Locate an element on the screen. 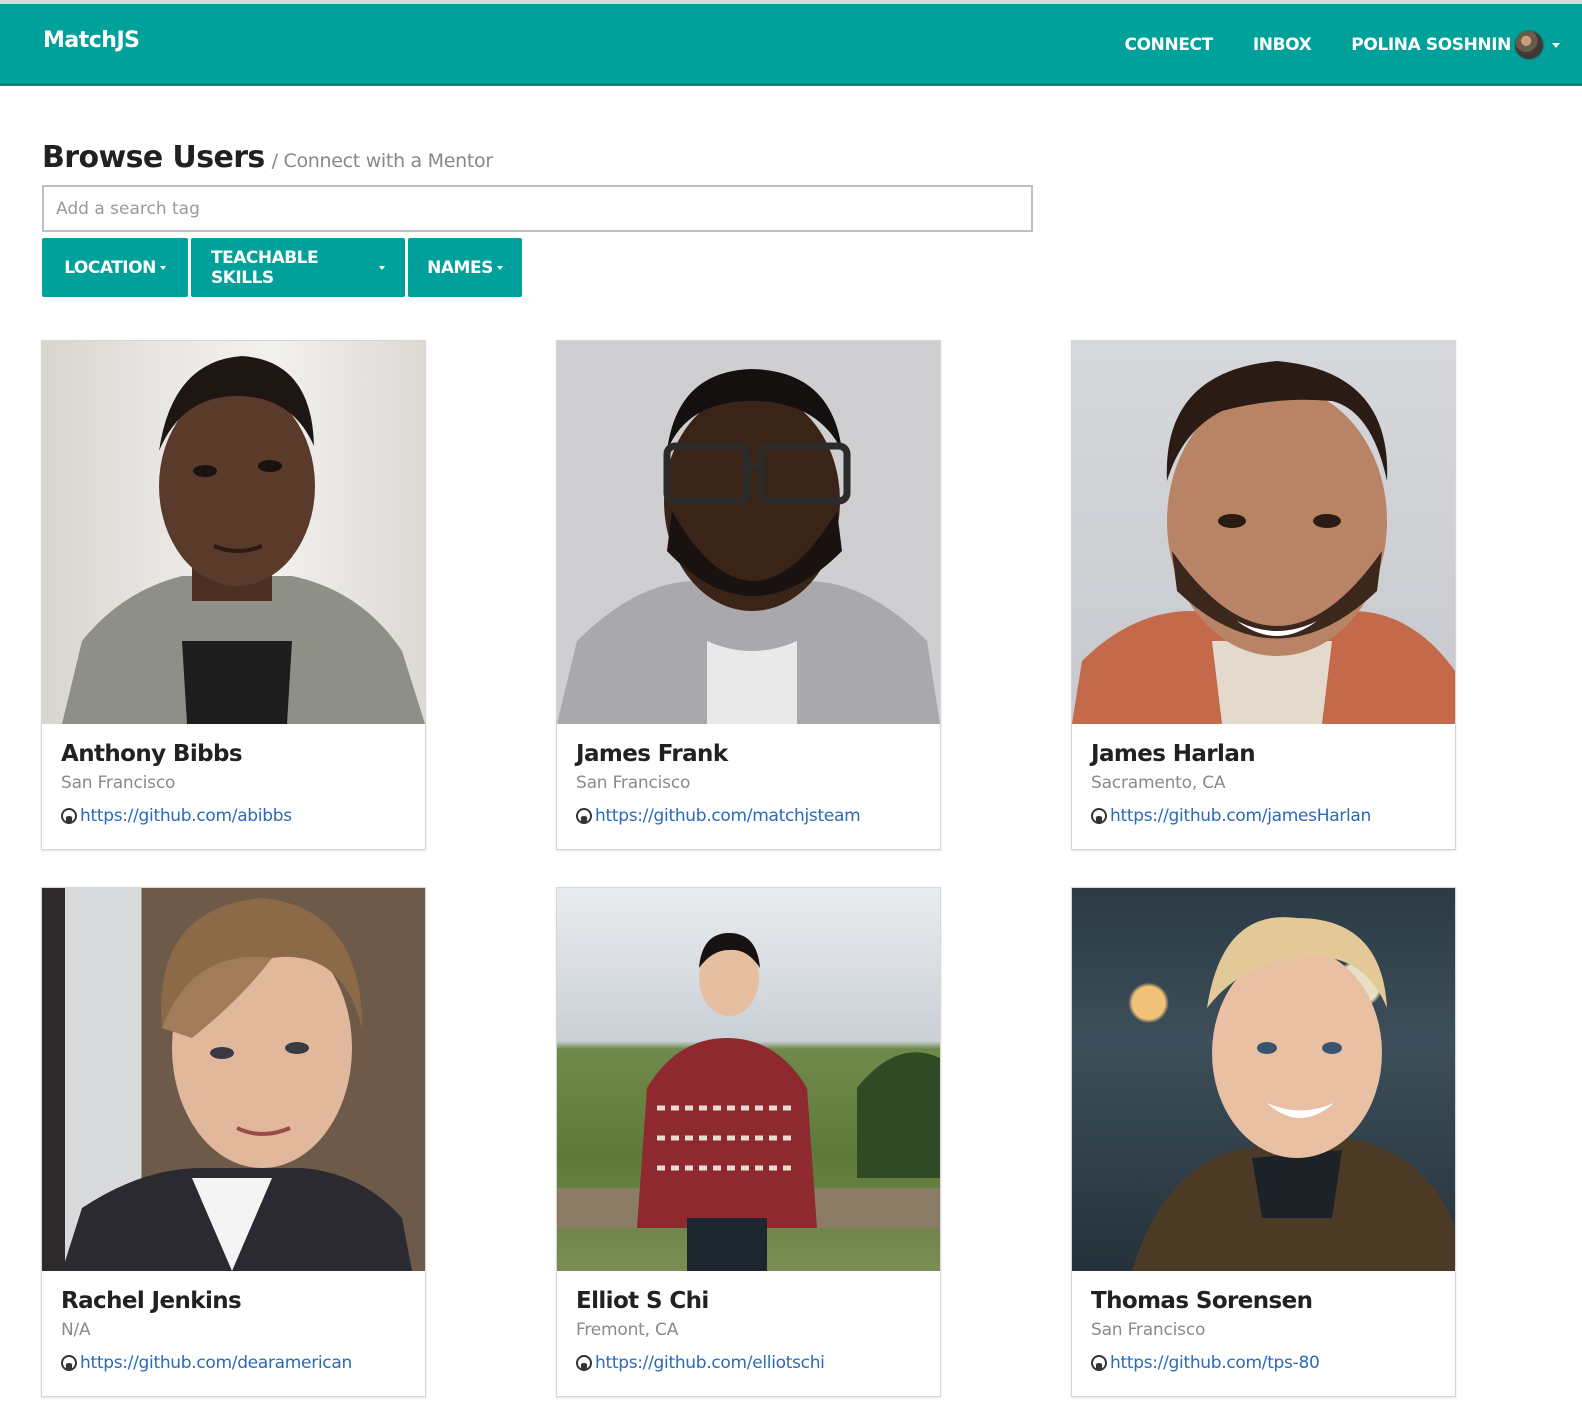 The height and width of the screenshot is (1406, 1582). user-menu: POLINA SOSHNIN is located at coordinates (1455, 45).